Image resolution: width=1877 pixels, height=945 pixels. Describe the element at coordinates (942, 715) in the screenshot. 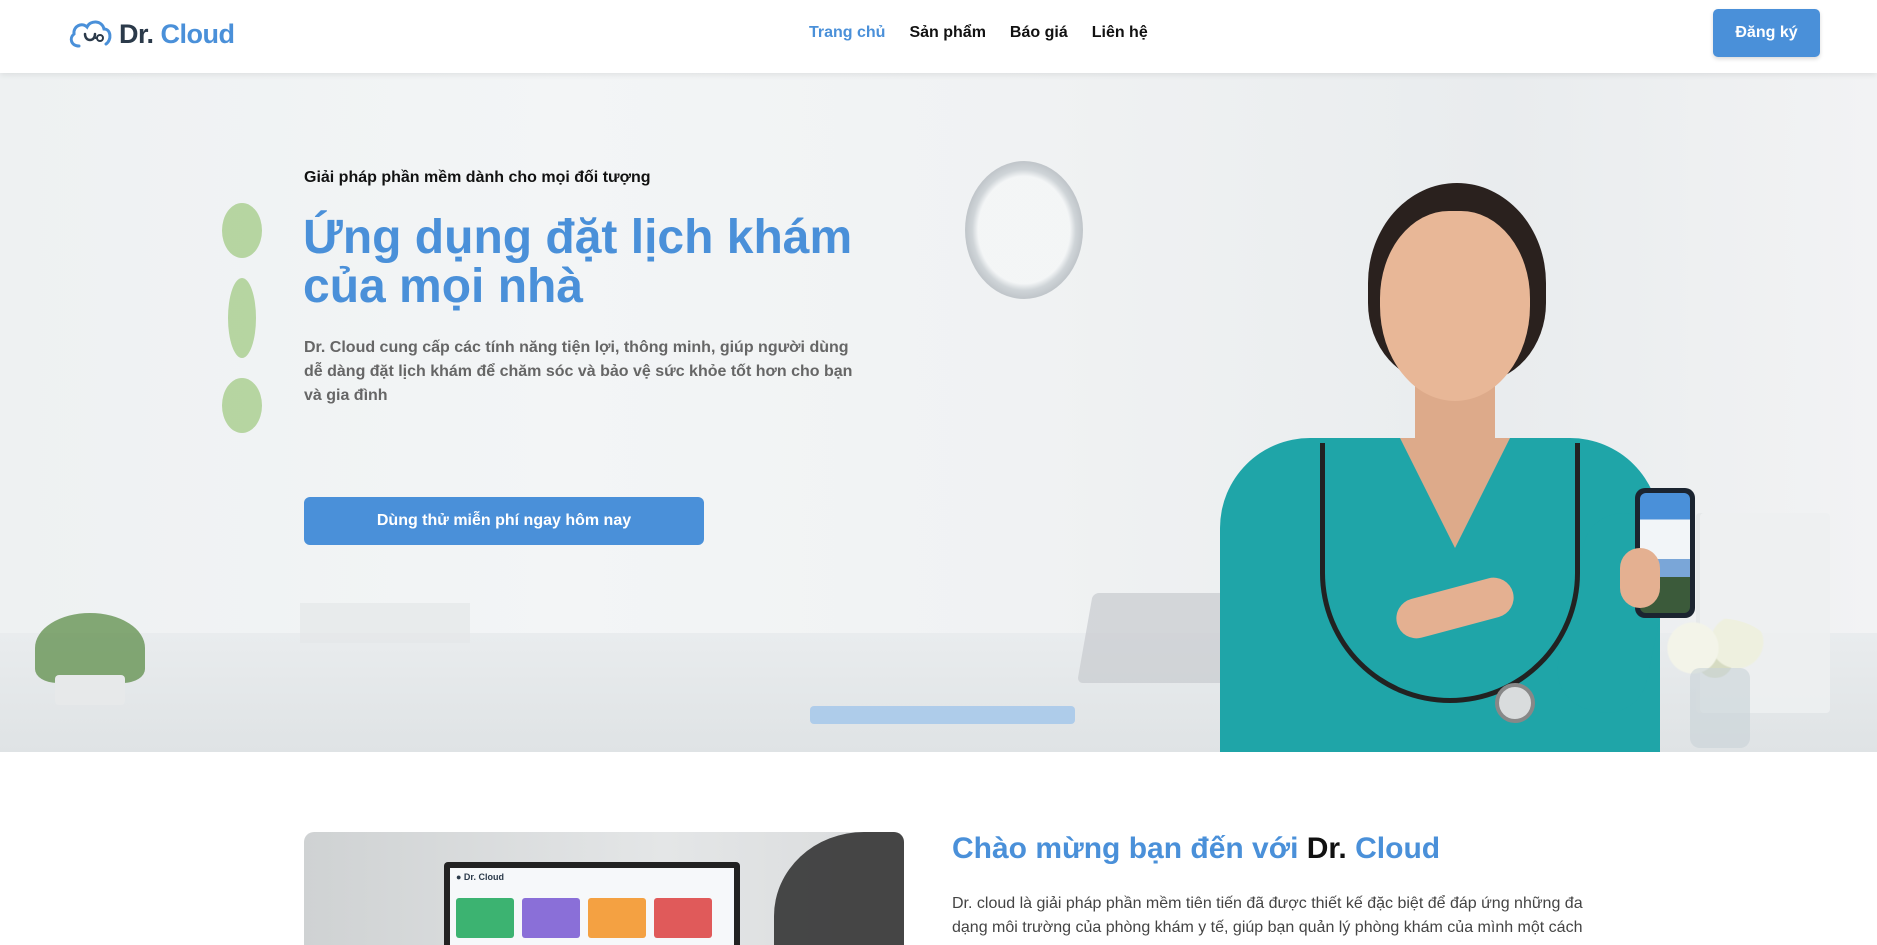

I see `tray-decor` at that location.